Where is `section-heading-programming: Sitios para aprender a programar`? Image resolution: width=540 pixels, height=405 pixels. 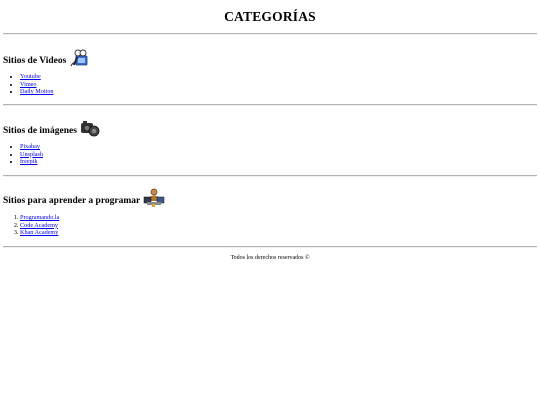
section-heading-programming: Sitios para aprender a programar is located at coordinates (270, 192).